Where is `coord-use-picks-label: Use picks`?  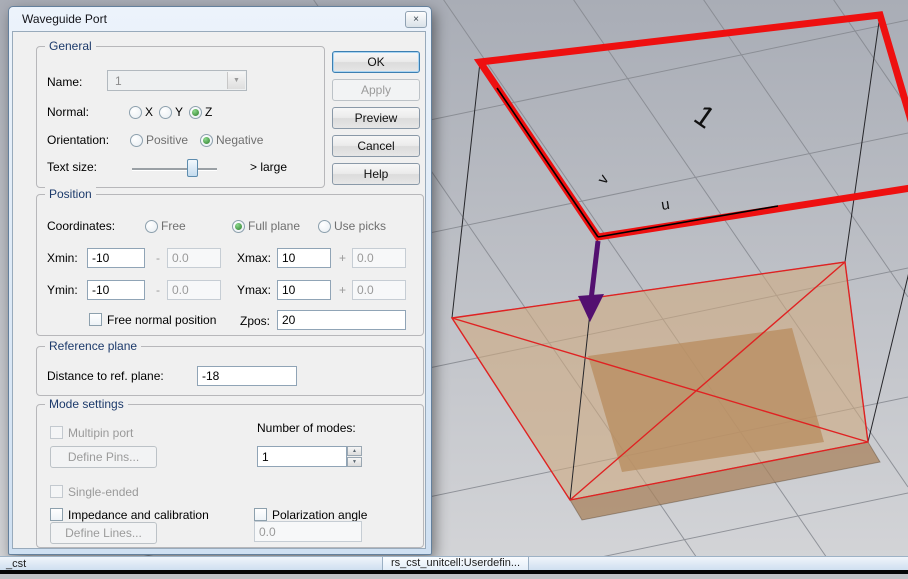 coord-use-picks-label: Use picks is located at coordinates (360, 226).